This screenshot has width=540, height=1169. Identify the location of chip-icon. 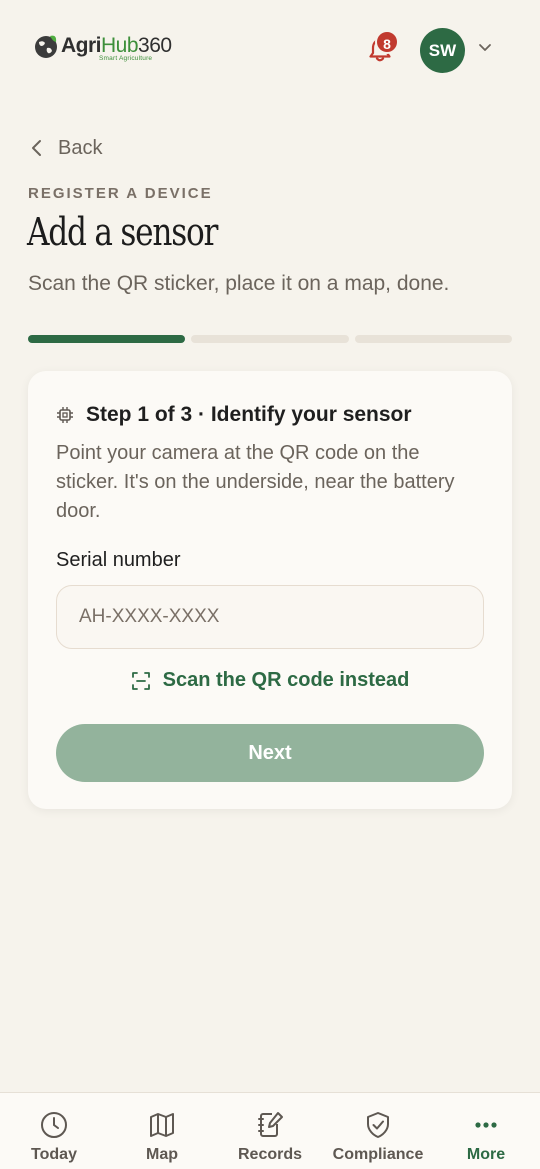
(65, 415).